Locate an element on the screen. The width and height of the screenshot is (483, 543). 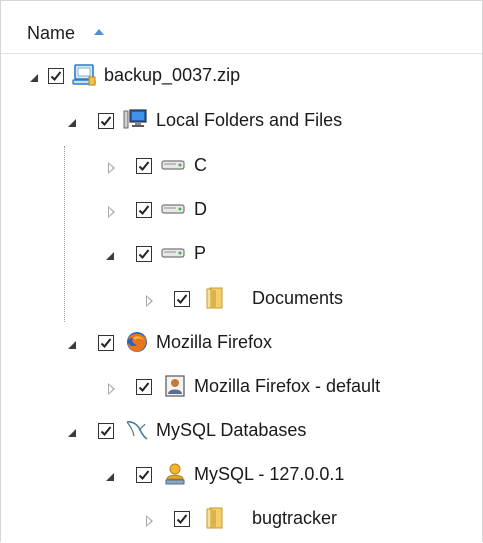
computer-icon is located at coordinates (135, 120).